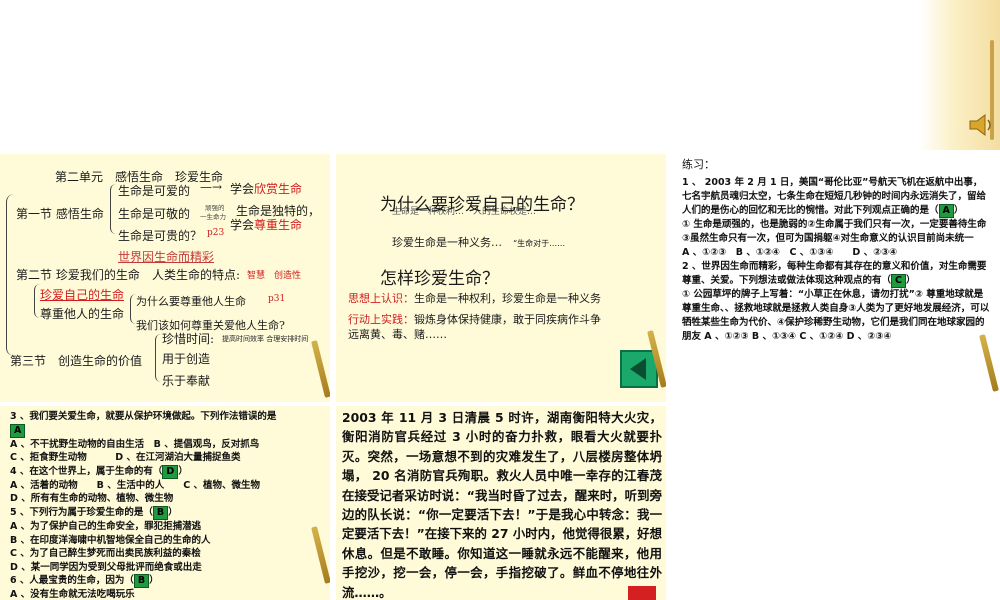 Image resolution: width=1000 pixels, height=600 pixels. I want to click on brace-sec1, so click(113, 209).